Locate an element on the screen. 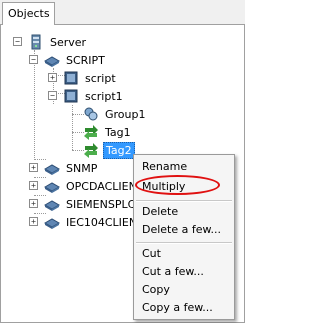 The image size is (320, 323). tree-item-tag1: Tag1 is located at coordinates (108, 132).